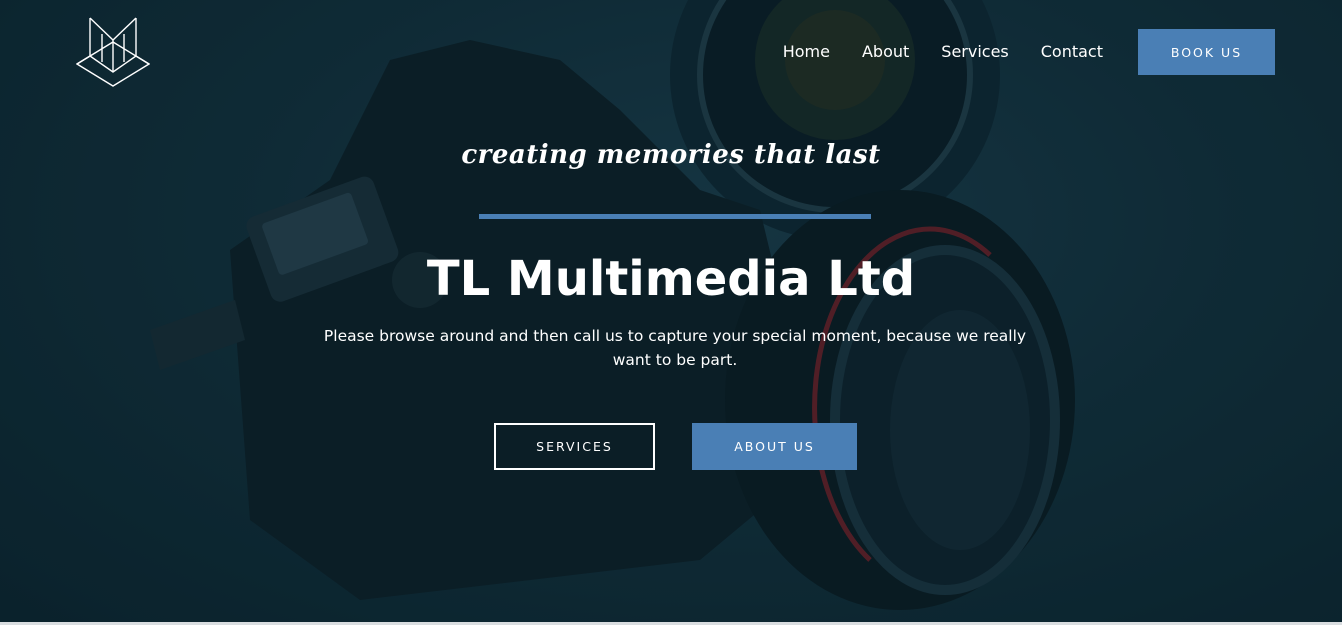  What do you see at coordinates (806, 52) in the screenshot?
I see `nav-home: Home` at bounding box center [806, 52].